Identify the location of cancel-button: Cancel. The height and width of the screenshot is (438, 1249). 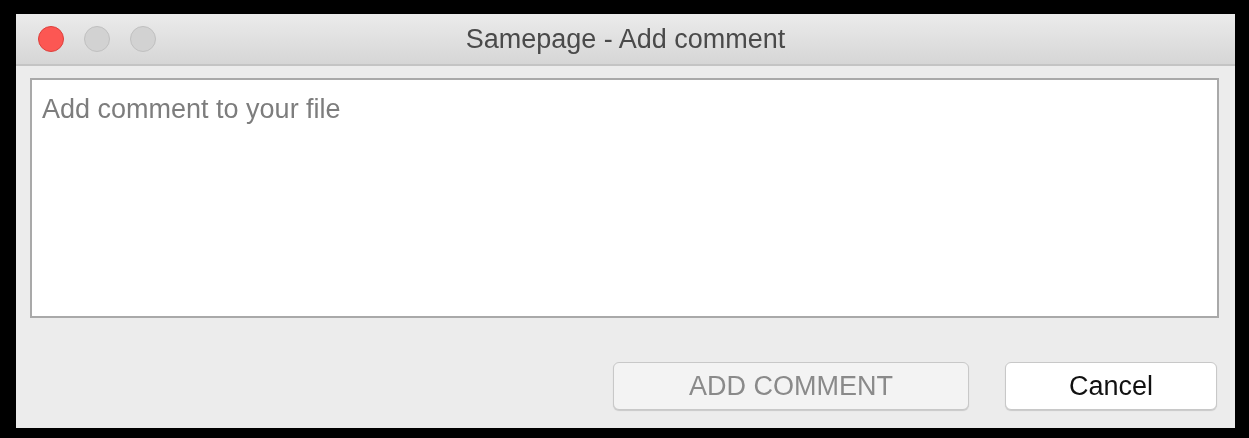
(1111, 386).